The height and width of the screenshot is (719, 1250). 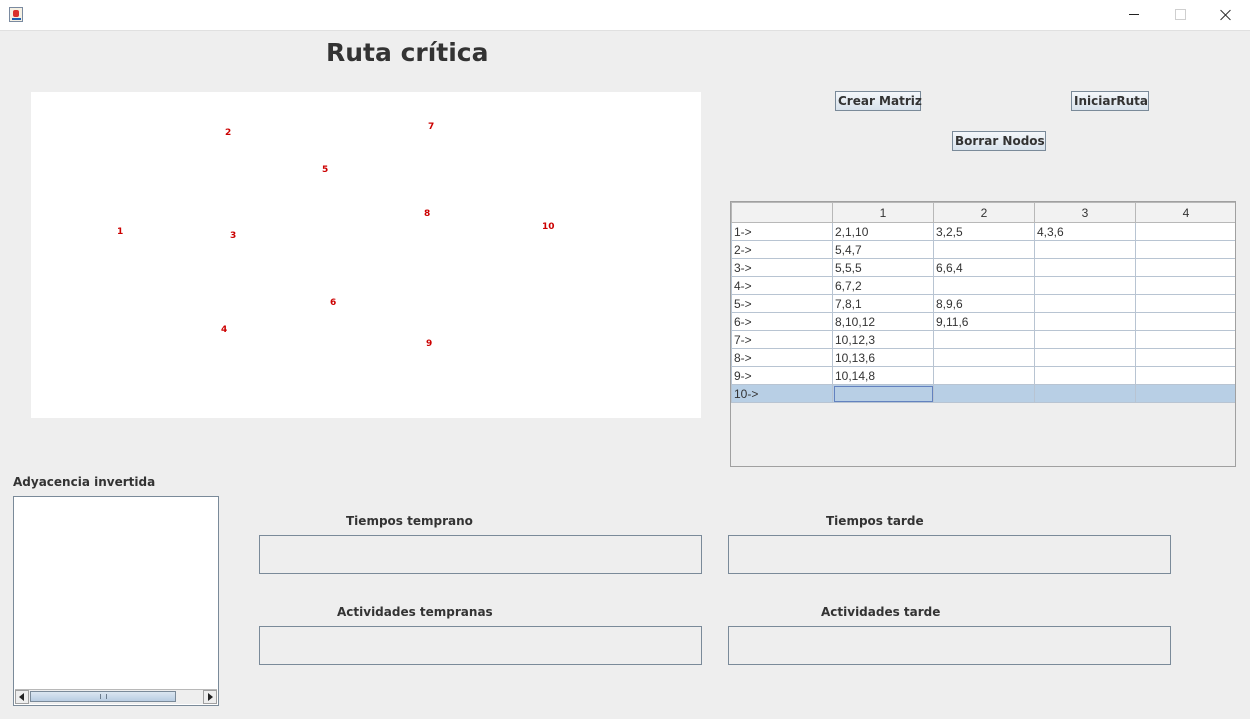 I want to click on table-cell: 7,8,1, so click(x=883, y=303).